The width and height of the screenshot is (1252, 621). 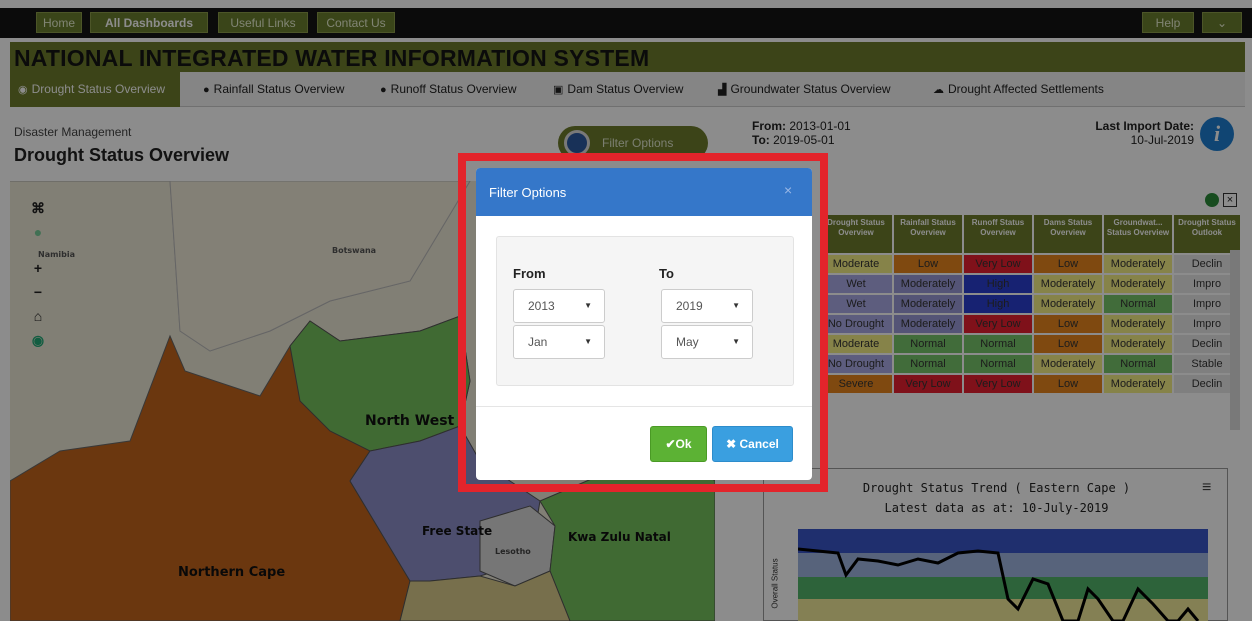 What do you see at coordinates (38, 232) in the screenshot?
I see `pin-icon: ●` at bounding box center [38, 232].